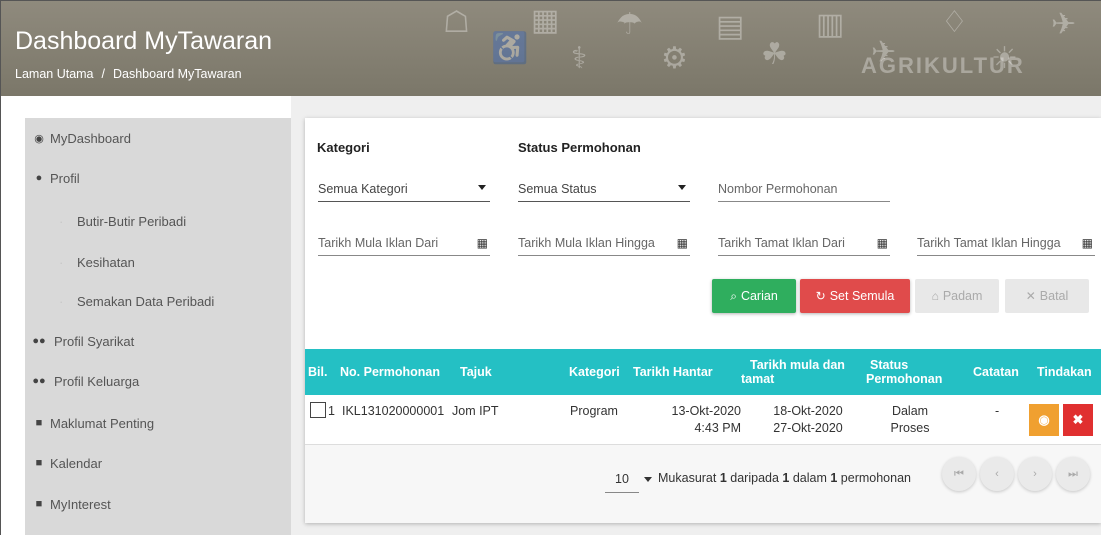  What do you see at coordinates (80, 504) in the screenshot?
I see `sidebar-item-label: MyInterest` at bounding box center [80, 504].